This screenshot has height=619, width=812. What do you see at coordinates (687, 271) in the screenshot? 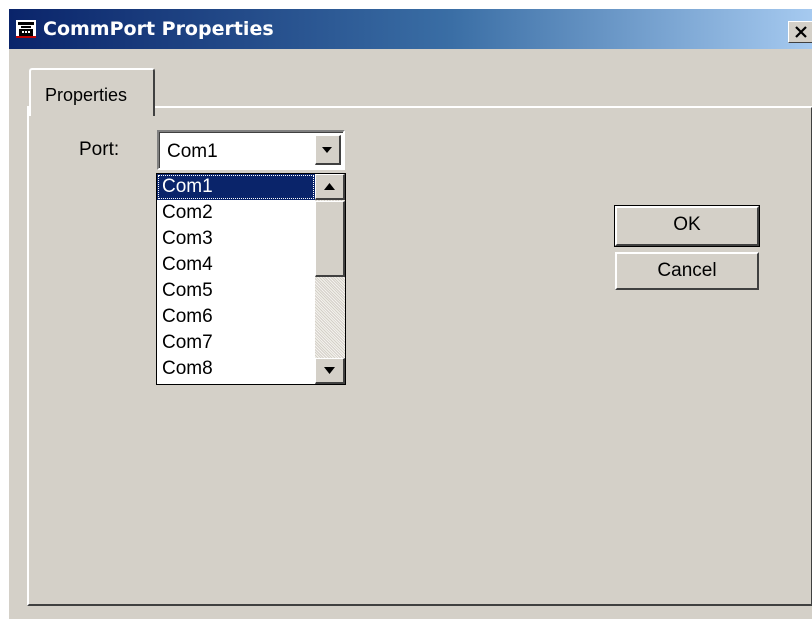
I see `cancel-button: Cancel` at bounding box center [687, 271].